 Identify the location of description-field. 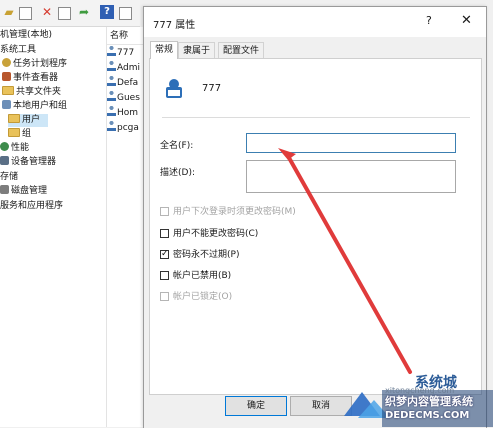
(351, 176).